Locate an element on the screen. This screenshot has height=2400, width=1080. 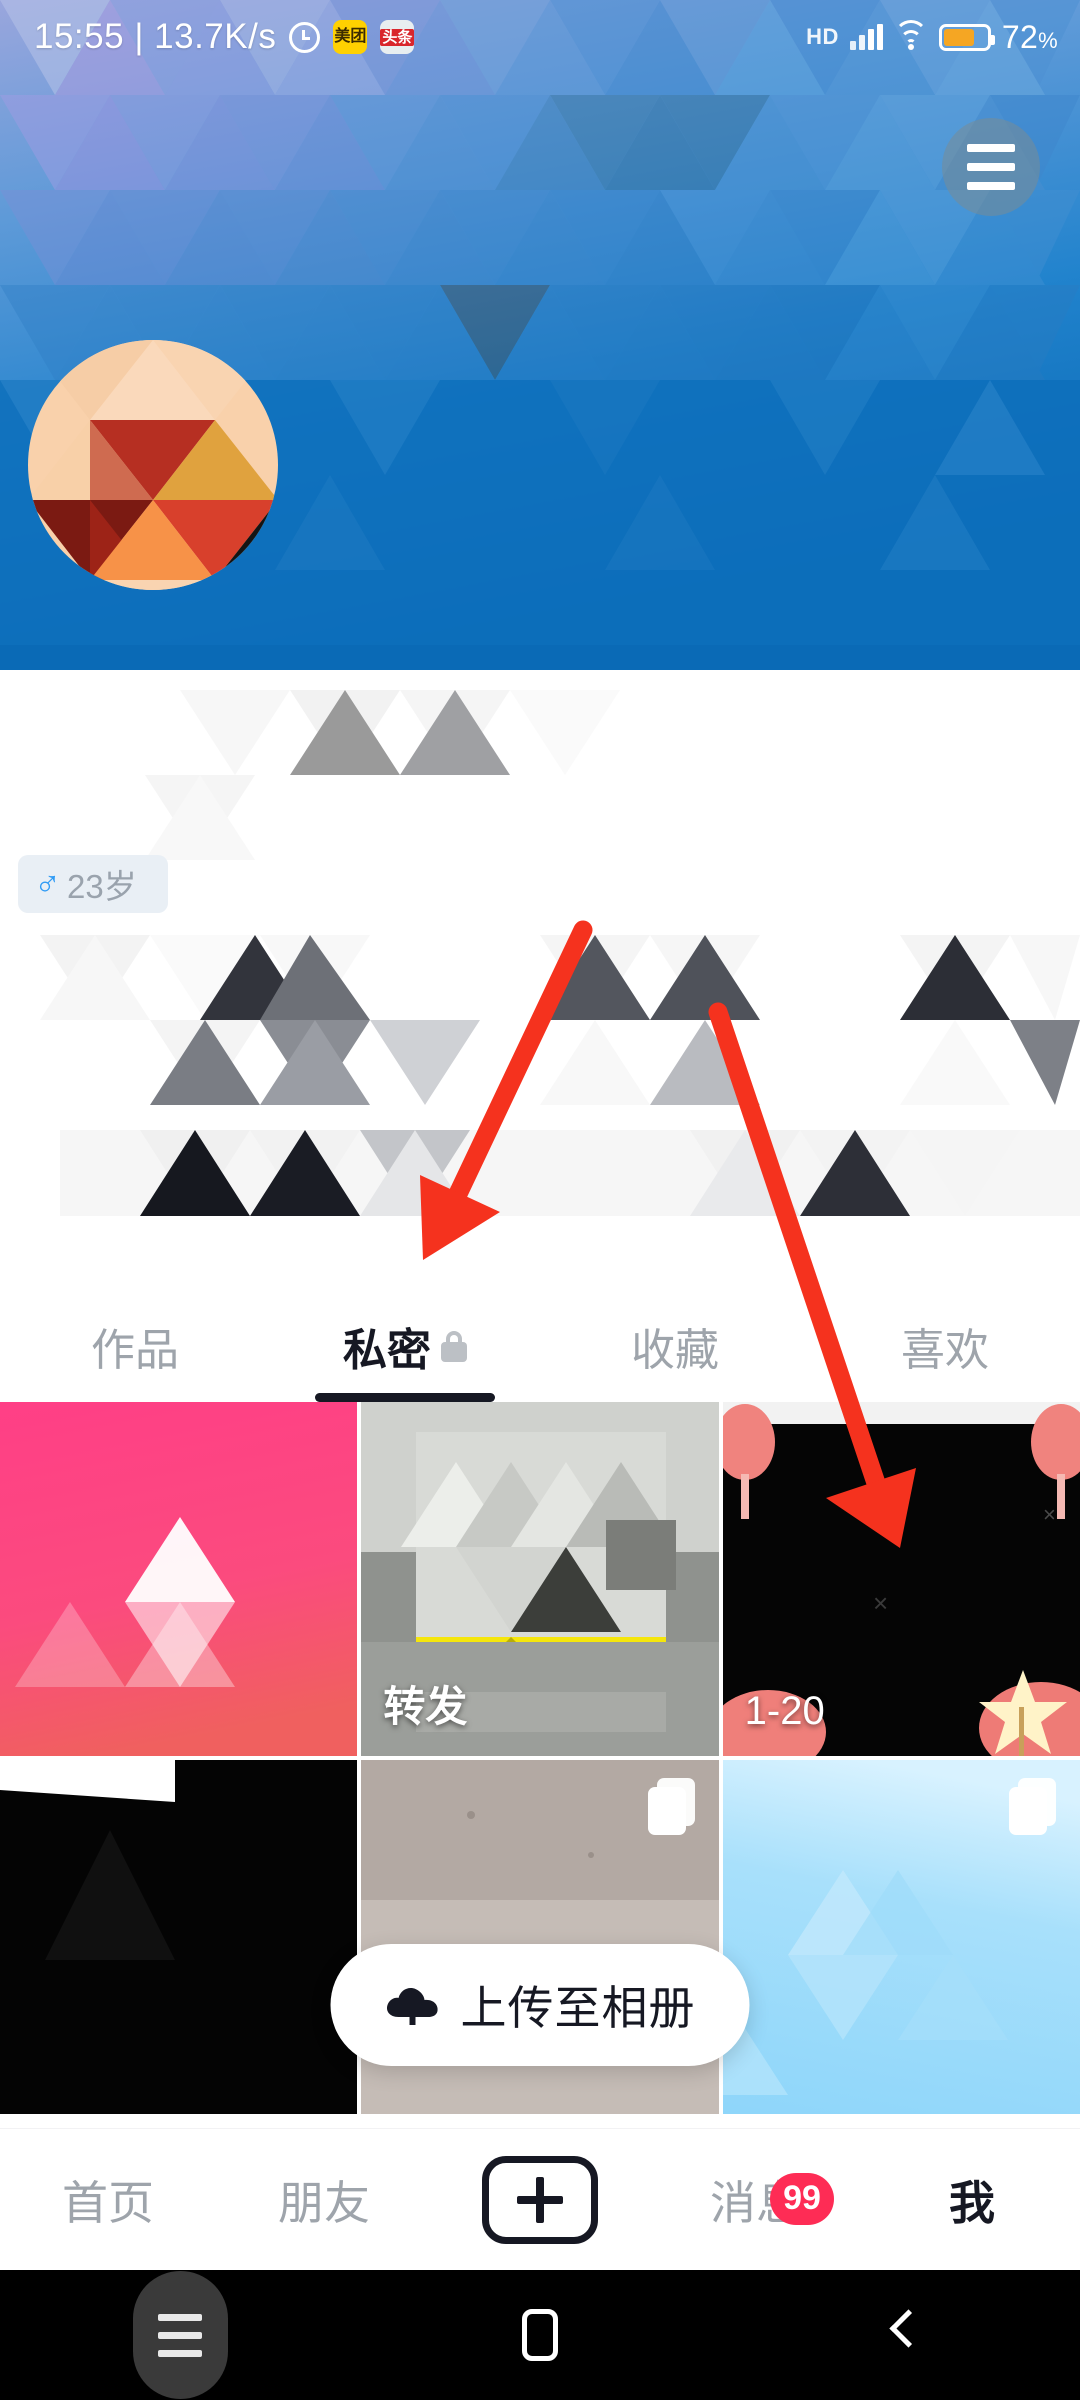
nav-me-label: 我 is located at coordinates (972, 2202).